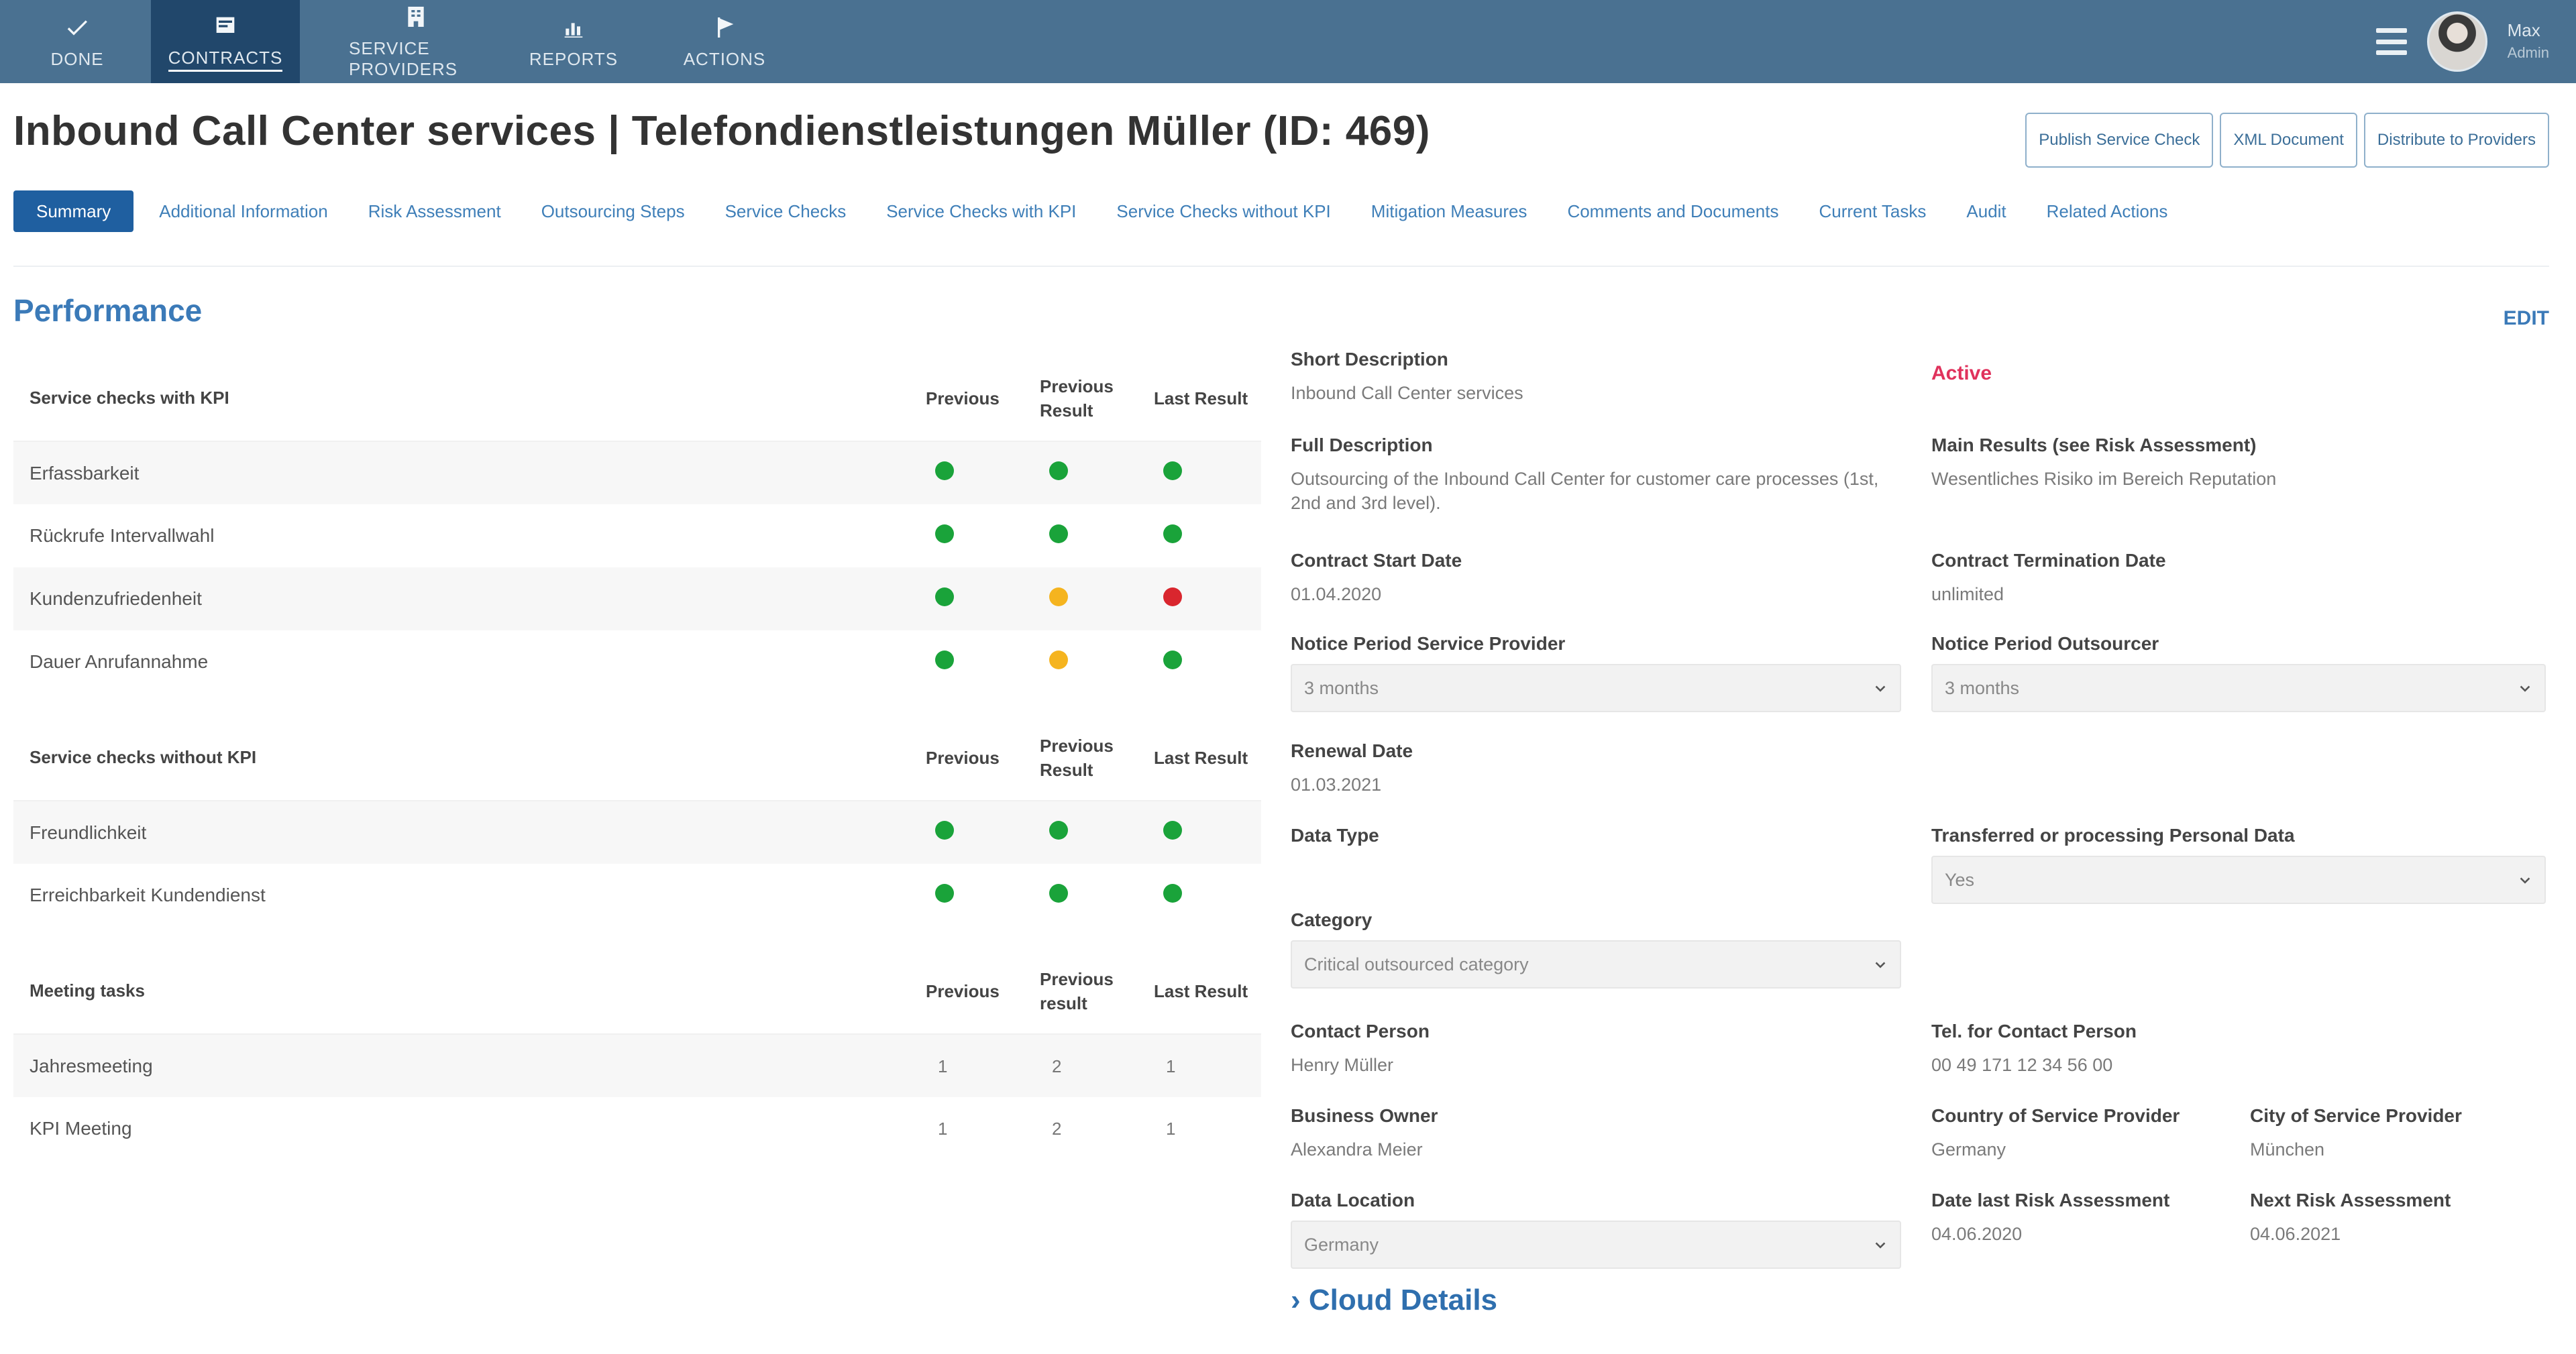 Image resolution: width=2576 pixels, height=1354 pixels. I want to click on nav-service-providers: Service Providers, so click(416, 41).